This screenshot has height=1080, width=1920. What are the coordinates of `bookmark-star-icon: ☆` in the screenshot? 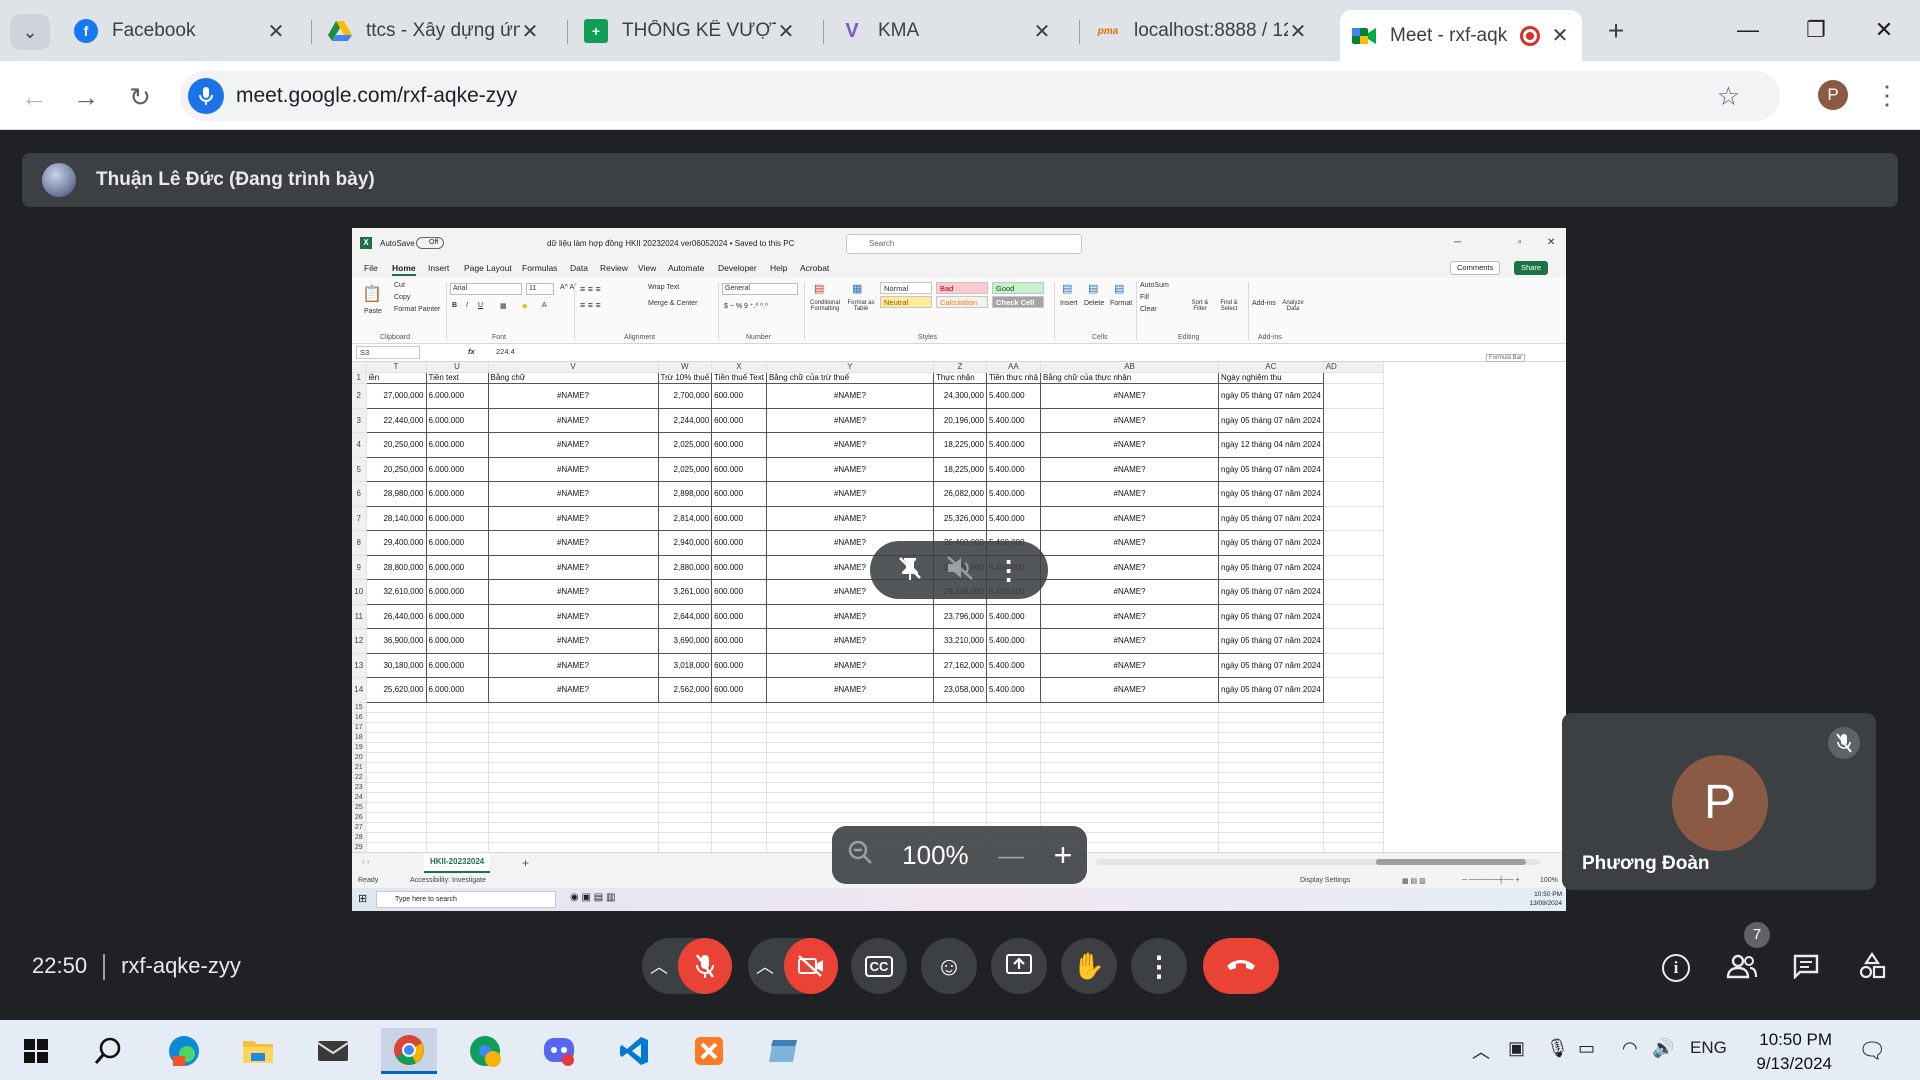 It's located at (1728, 96).